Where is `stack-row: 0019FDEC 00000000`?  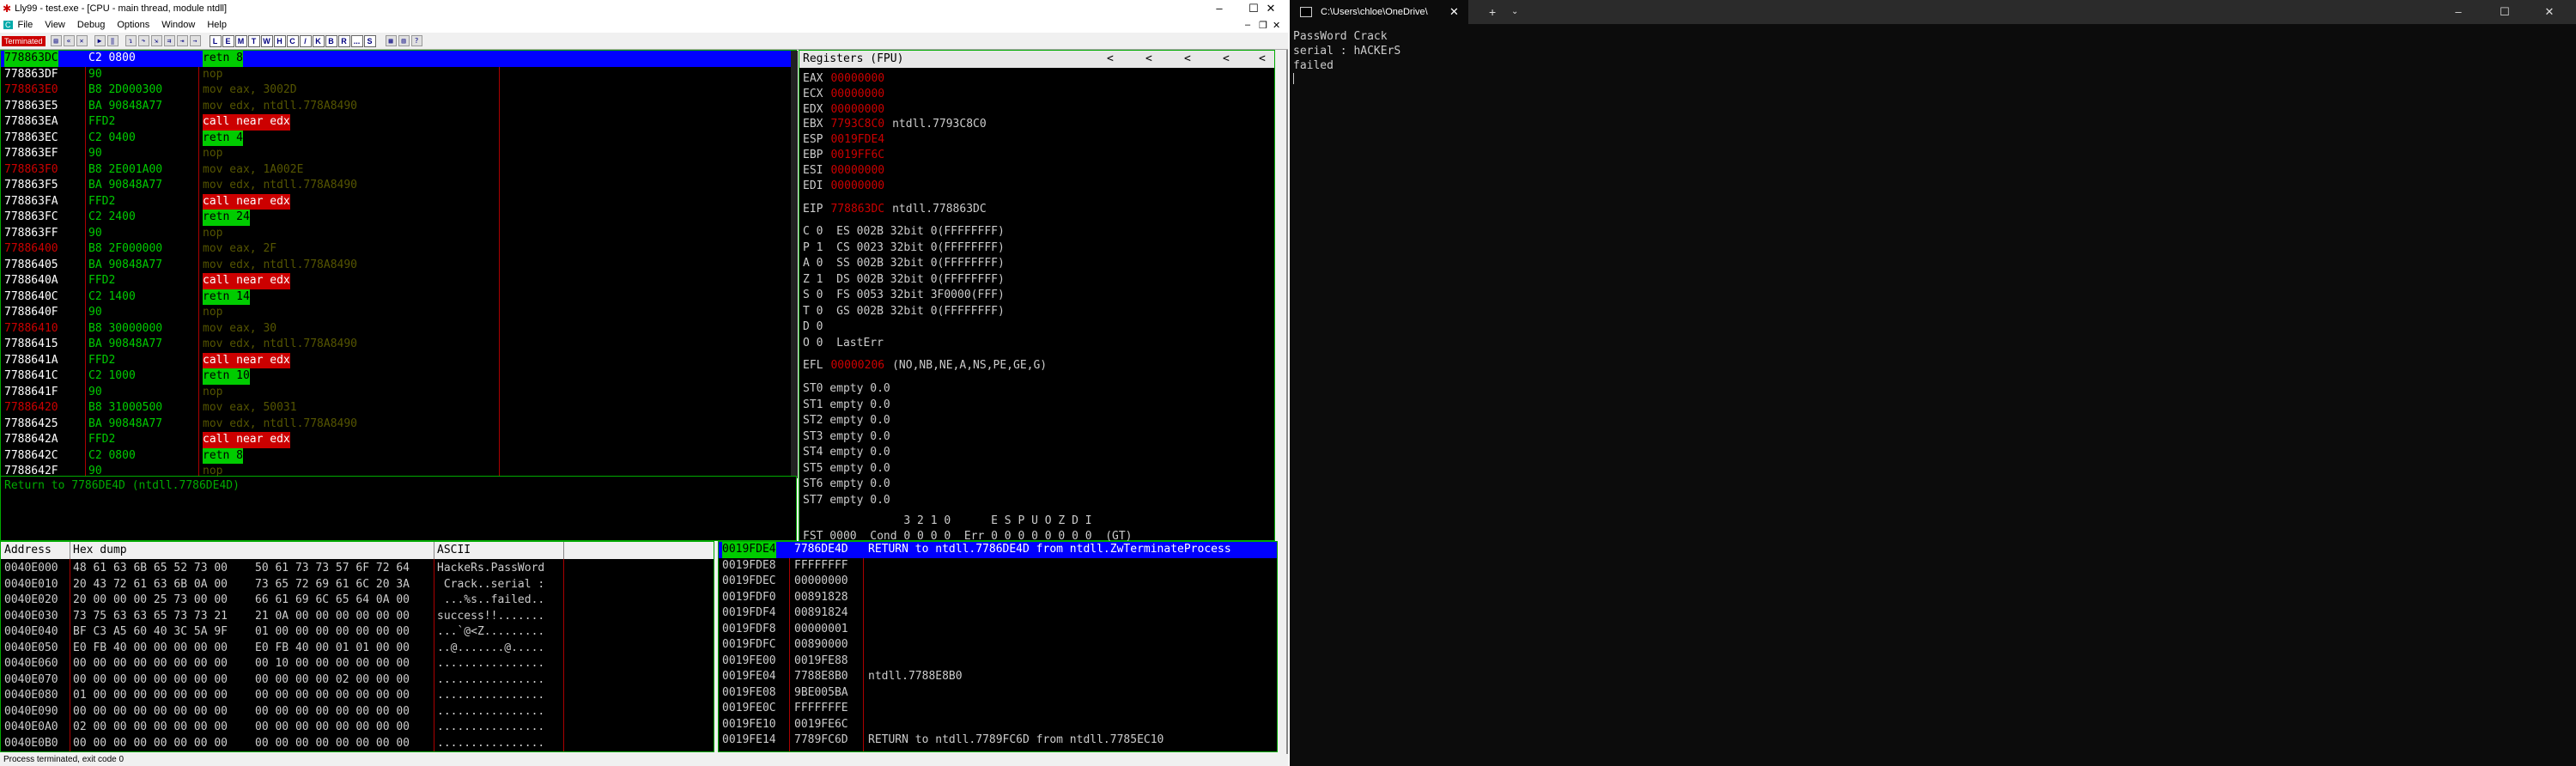
stack-row: 0019FDEC 00000000 is located at coordinates (998, 582).